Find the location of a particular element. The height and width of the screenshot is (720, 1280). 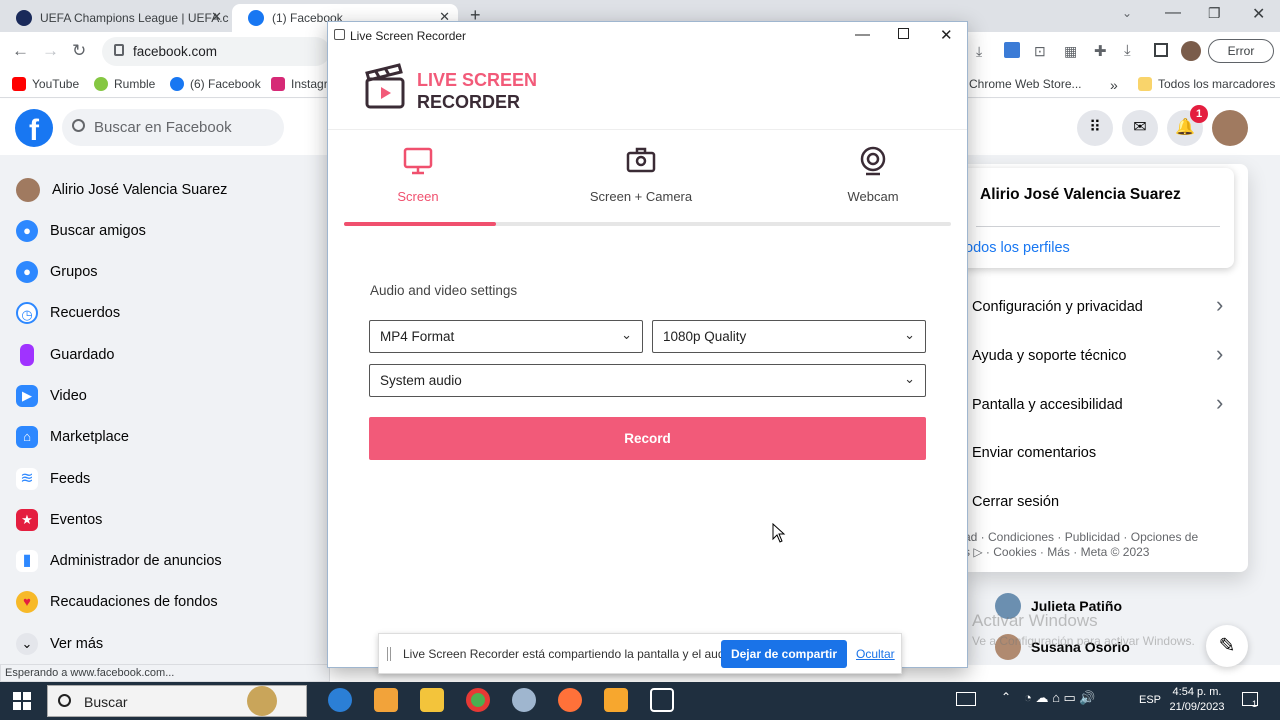

marketplace-icon: ⌂ is located at coordinates (27, 437).